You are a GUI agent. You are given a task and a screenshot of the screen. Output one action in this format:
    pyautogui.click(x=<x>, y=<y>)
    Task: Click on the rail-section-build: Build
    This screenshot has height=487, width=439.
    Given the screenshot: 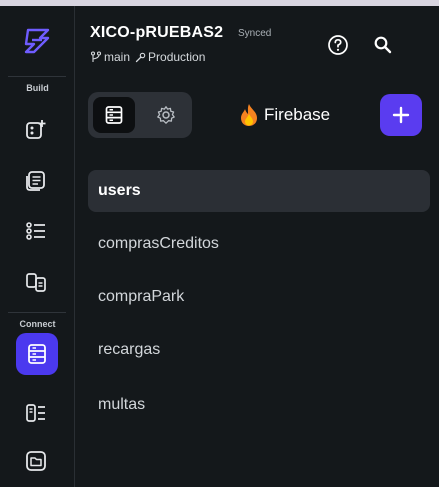 What is the action you would take?
    pyautogui.click(x=37, y=88)
    